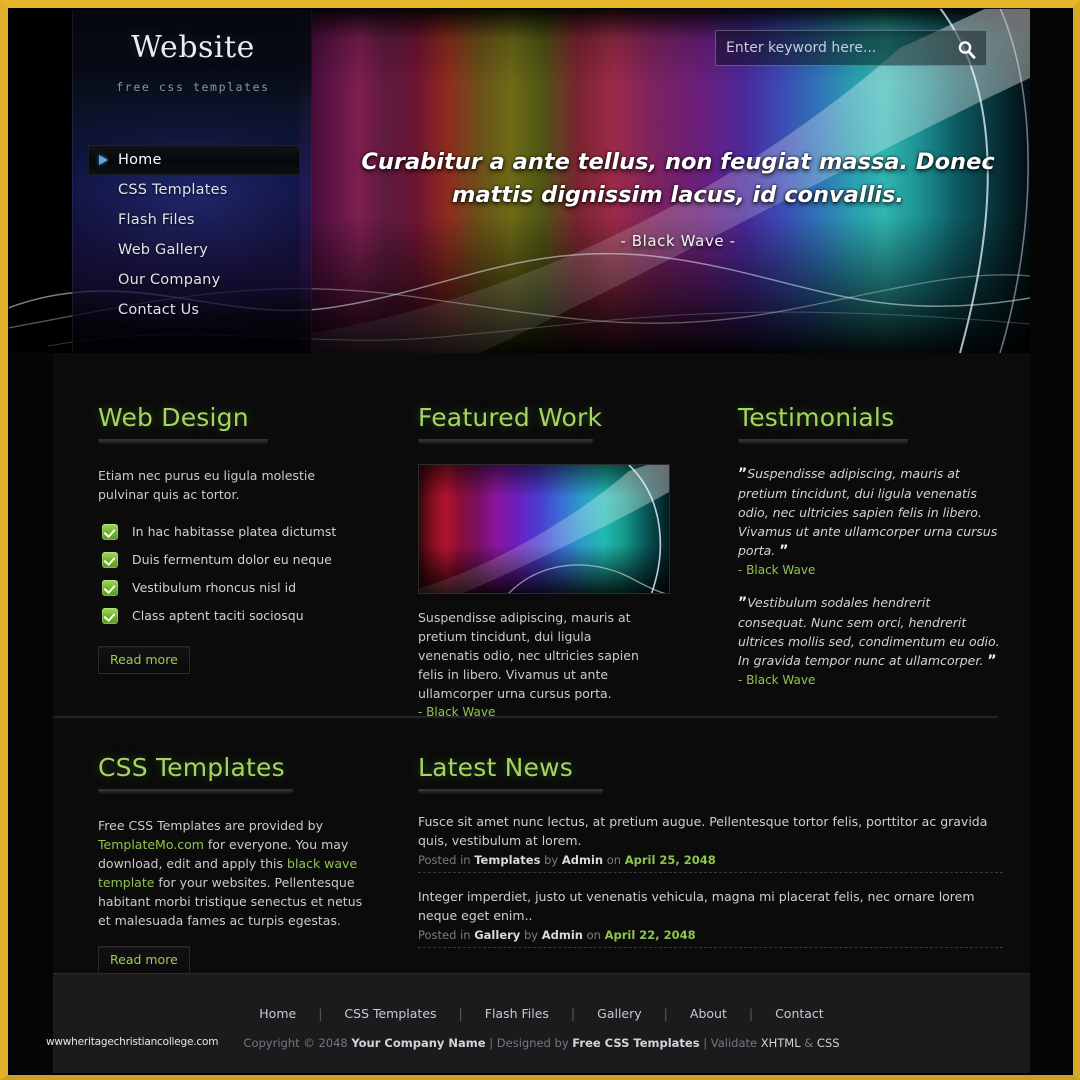  I want to click on nav-item-contact-us: Contact Us, so click(194, 310).